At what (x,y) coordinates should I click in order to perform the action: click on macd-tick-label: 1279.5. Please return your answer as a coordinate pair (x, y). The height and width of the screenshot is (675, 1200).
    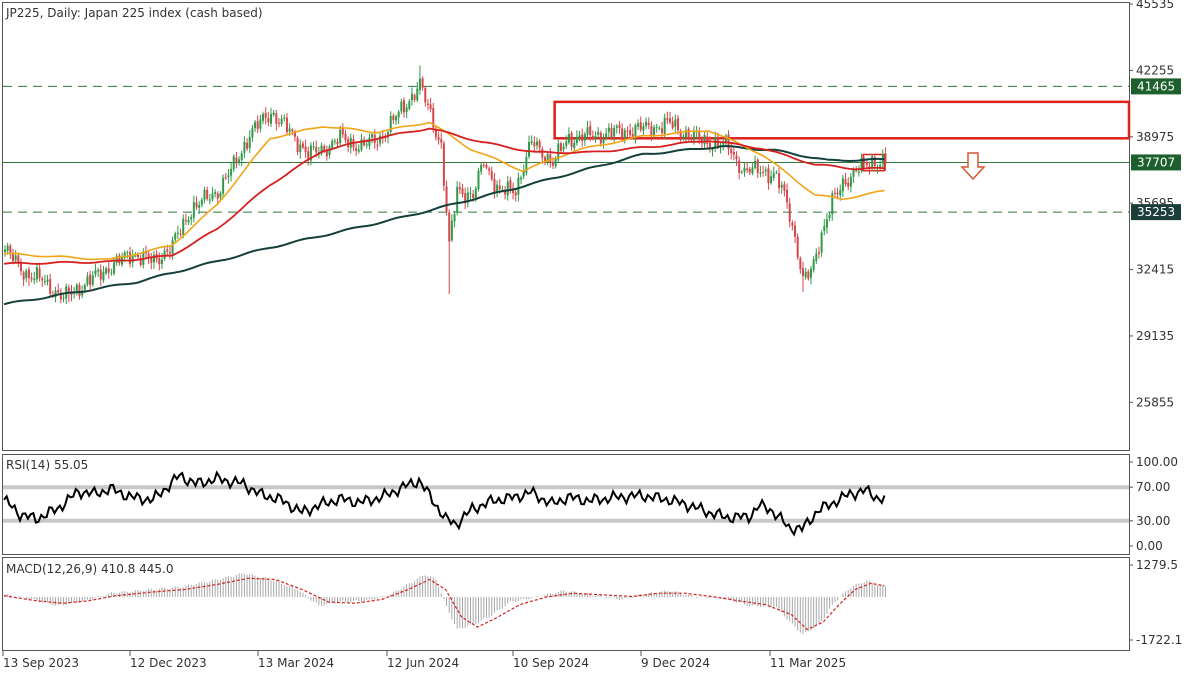
    Looking at the image, I should click on (1157, 565).